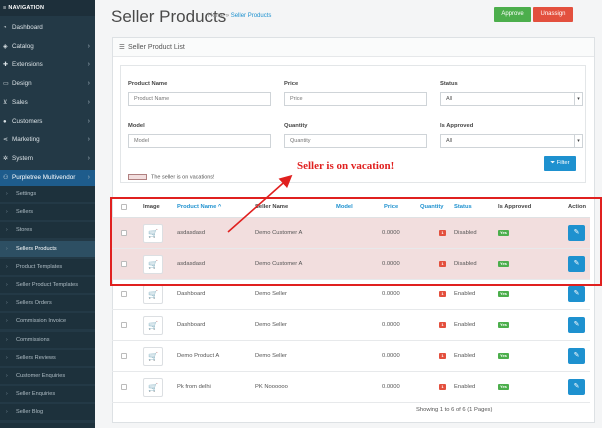 This screenshot has width=602, height=428. Describe the element at coordinates (148, 84) in the screenshot. I see `product-name-label: Product Name` at that location.